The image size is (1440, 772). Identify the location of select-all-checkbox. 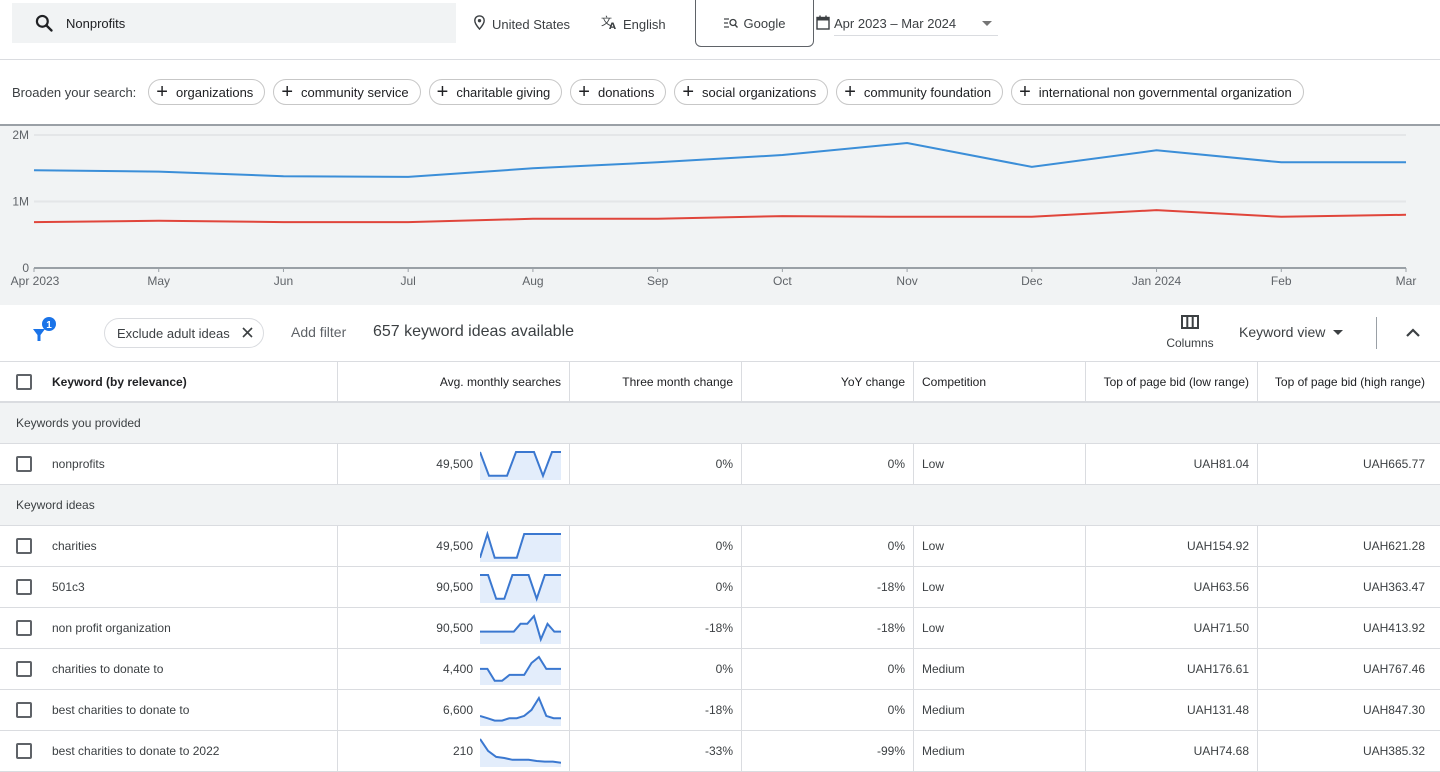
(24, 382).